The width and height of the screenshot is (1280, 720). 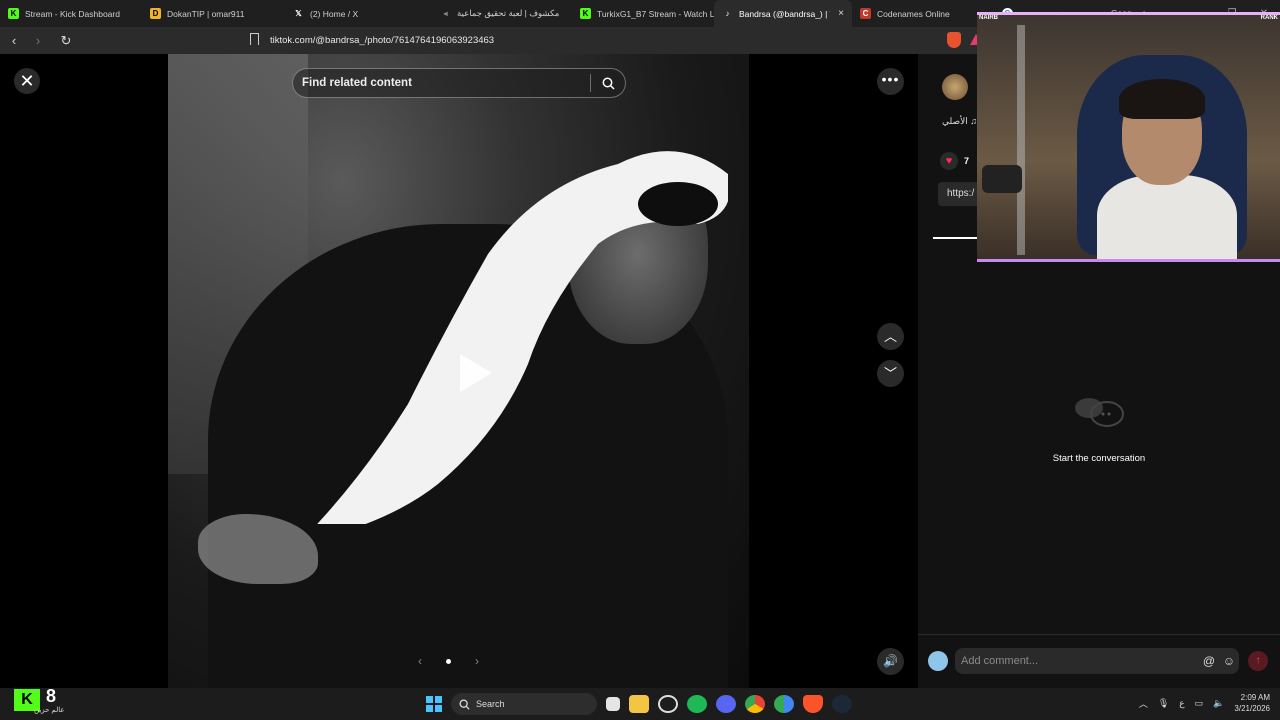 I want to click on clock: 2:09 AM 3/21/2026, so click(x=1252, y=703).